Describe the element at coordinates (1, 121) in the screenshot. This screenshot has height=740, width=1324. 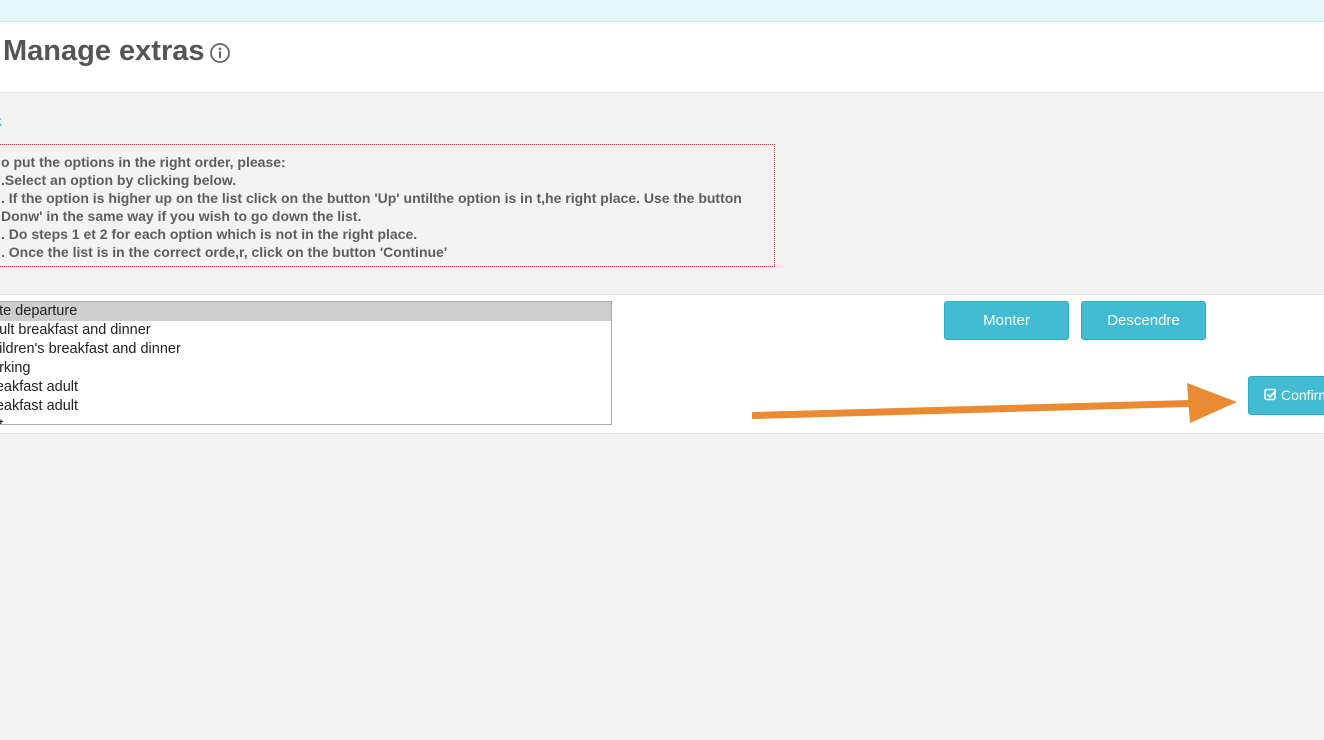
I see `back-link: k` at that location.